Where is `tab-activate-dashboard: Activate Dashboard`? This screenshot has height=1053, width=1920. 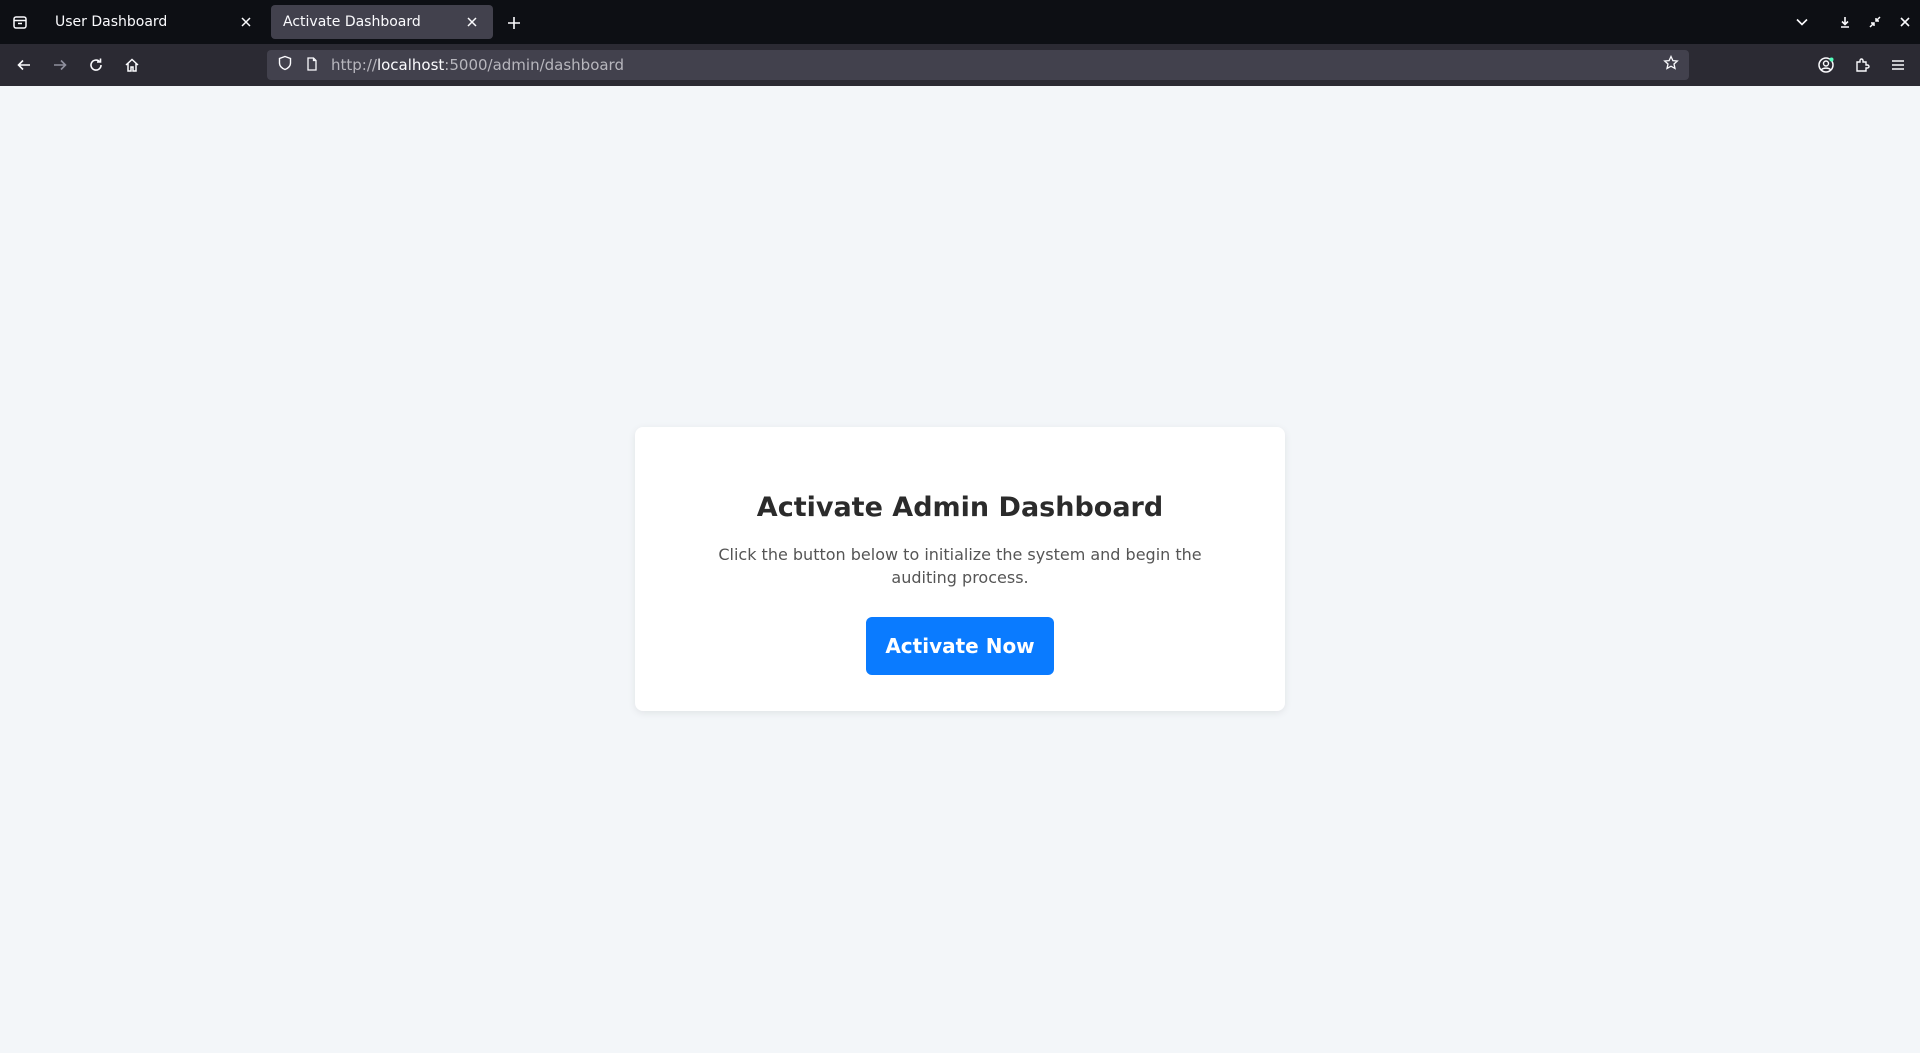
tab-activate-dashboard: Activate Dashboard is located at coordinates (382, 22).